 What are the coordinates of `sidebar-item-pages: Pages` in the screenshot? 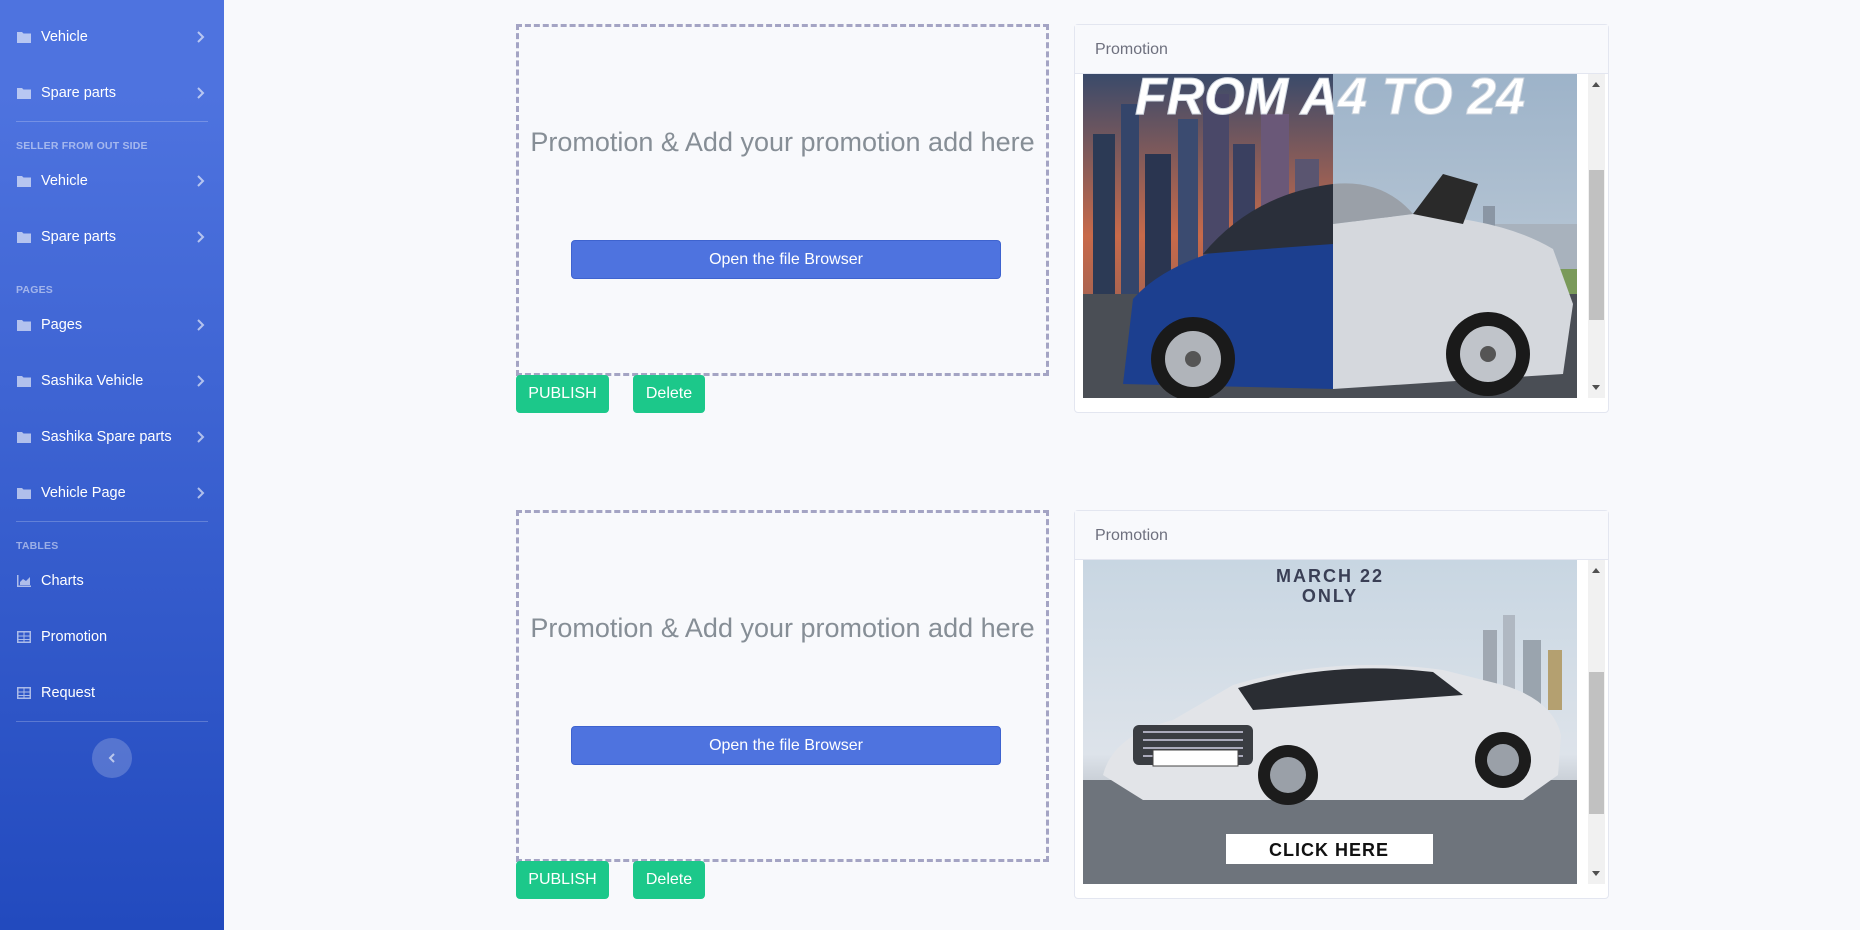 It's located at (112, 325).